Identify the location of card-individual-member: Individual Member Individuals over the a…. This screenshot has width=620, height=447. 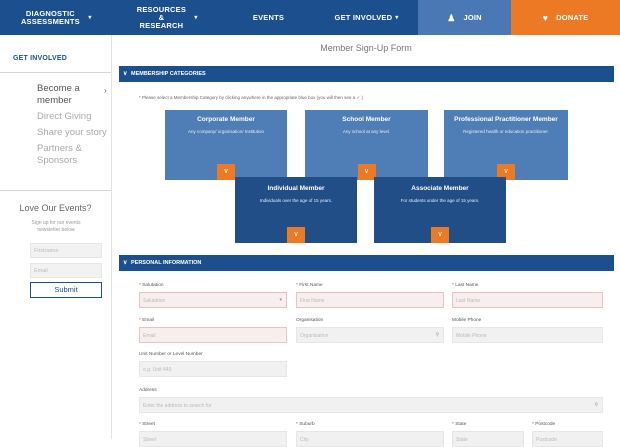
(296, 210).